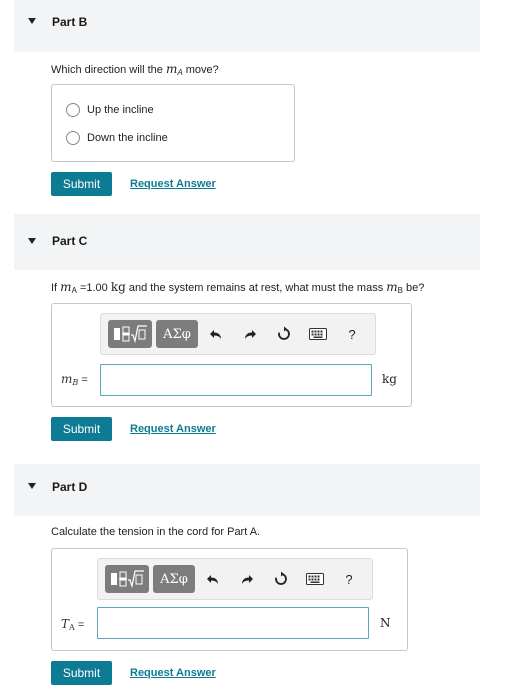 This screenshot has width=525, height=700. I want to click on part-b-question: Which direction will the mA move?, so click(135, 69).